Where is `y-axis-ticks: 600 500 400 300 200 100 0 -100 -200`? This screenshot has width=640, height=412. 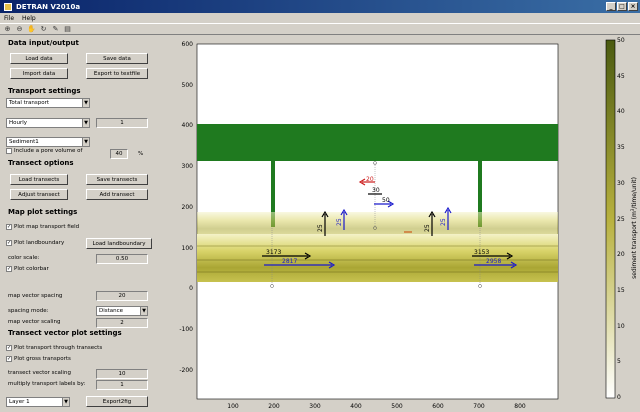 y-axis-ticks: 600 500 400 300 200 100 0 -100 -200 is located at coordinates (186, 207).